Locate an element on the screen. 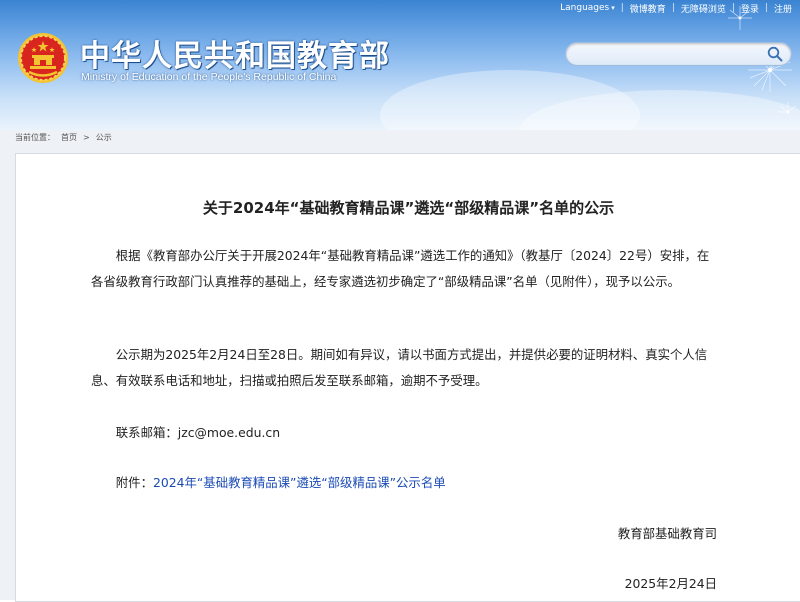 The height and width of the screenshot is (602, 800). breadcrumb-current: 公示 is located at coordinates (104, 137).